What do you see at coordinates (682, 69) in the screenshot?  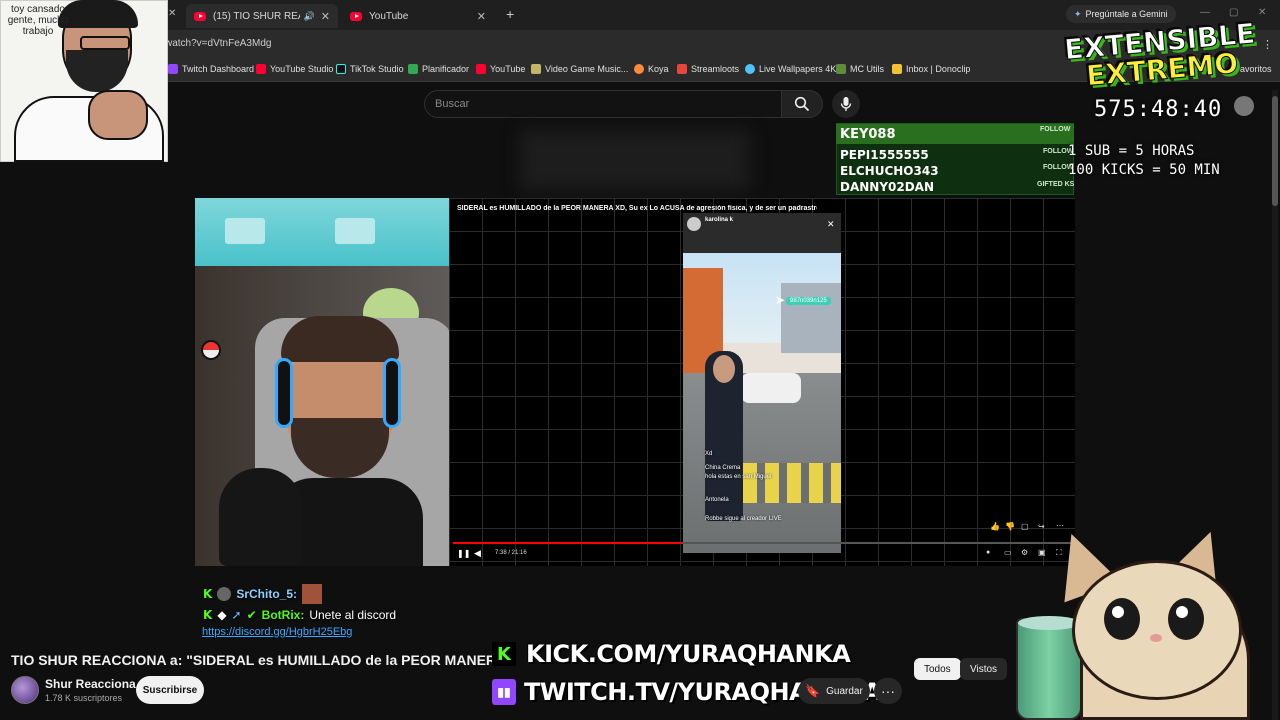 I see `streamloots-icon` at bounding box center [682, 69].